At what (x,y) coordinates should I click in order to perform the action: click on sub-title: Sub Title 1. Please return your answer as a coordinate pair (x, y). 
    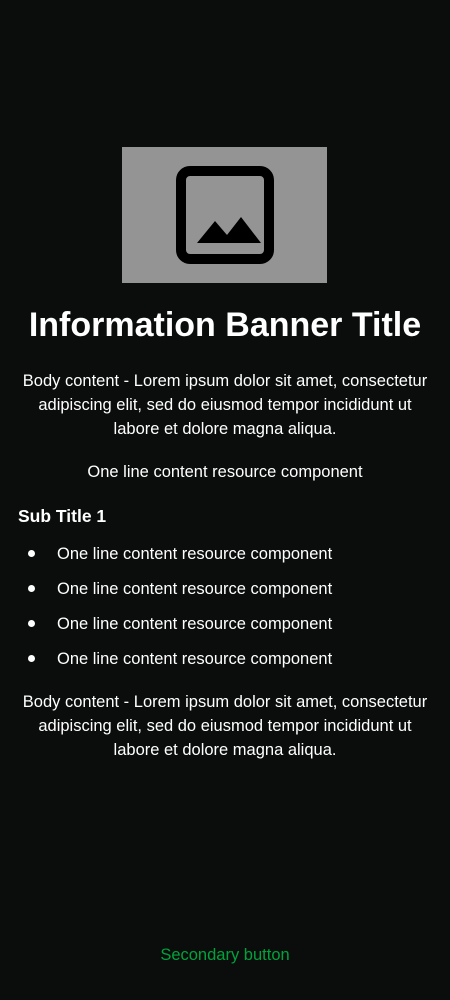
    Looking at the image, I should click on (62, 516).